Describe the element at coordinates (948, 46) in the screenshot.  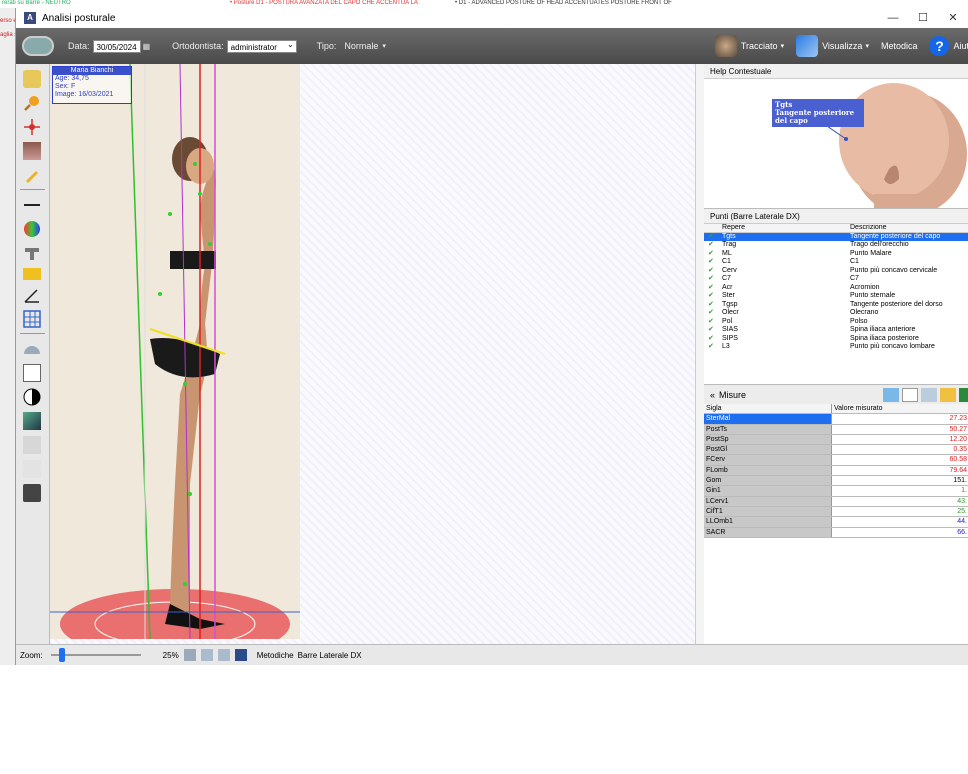
I see `aiuto-button: ? Aiut` at that location.